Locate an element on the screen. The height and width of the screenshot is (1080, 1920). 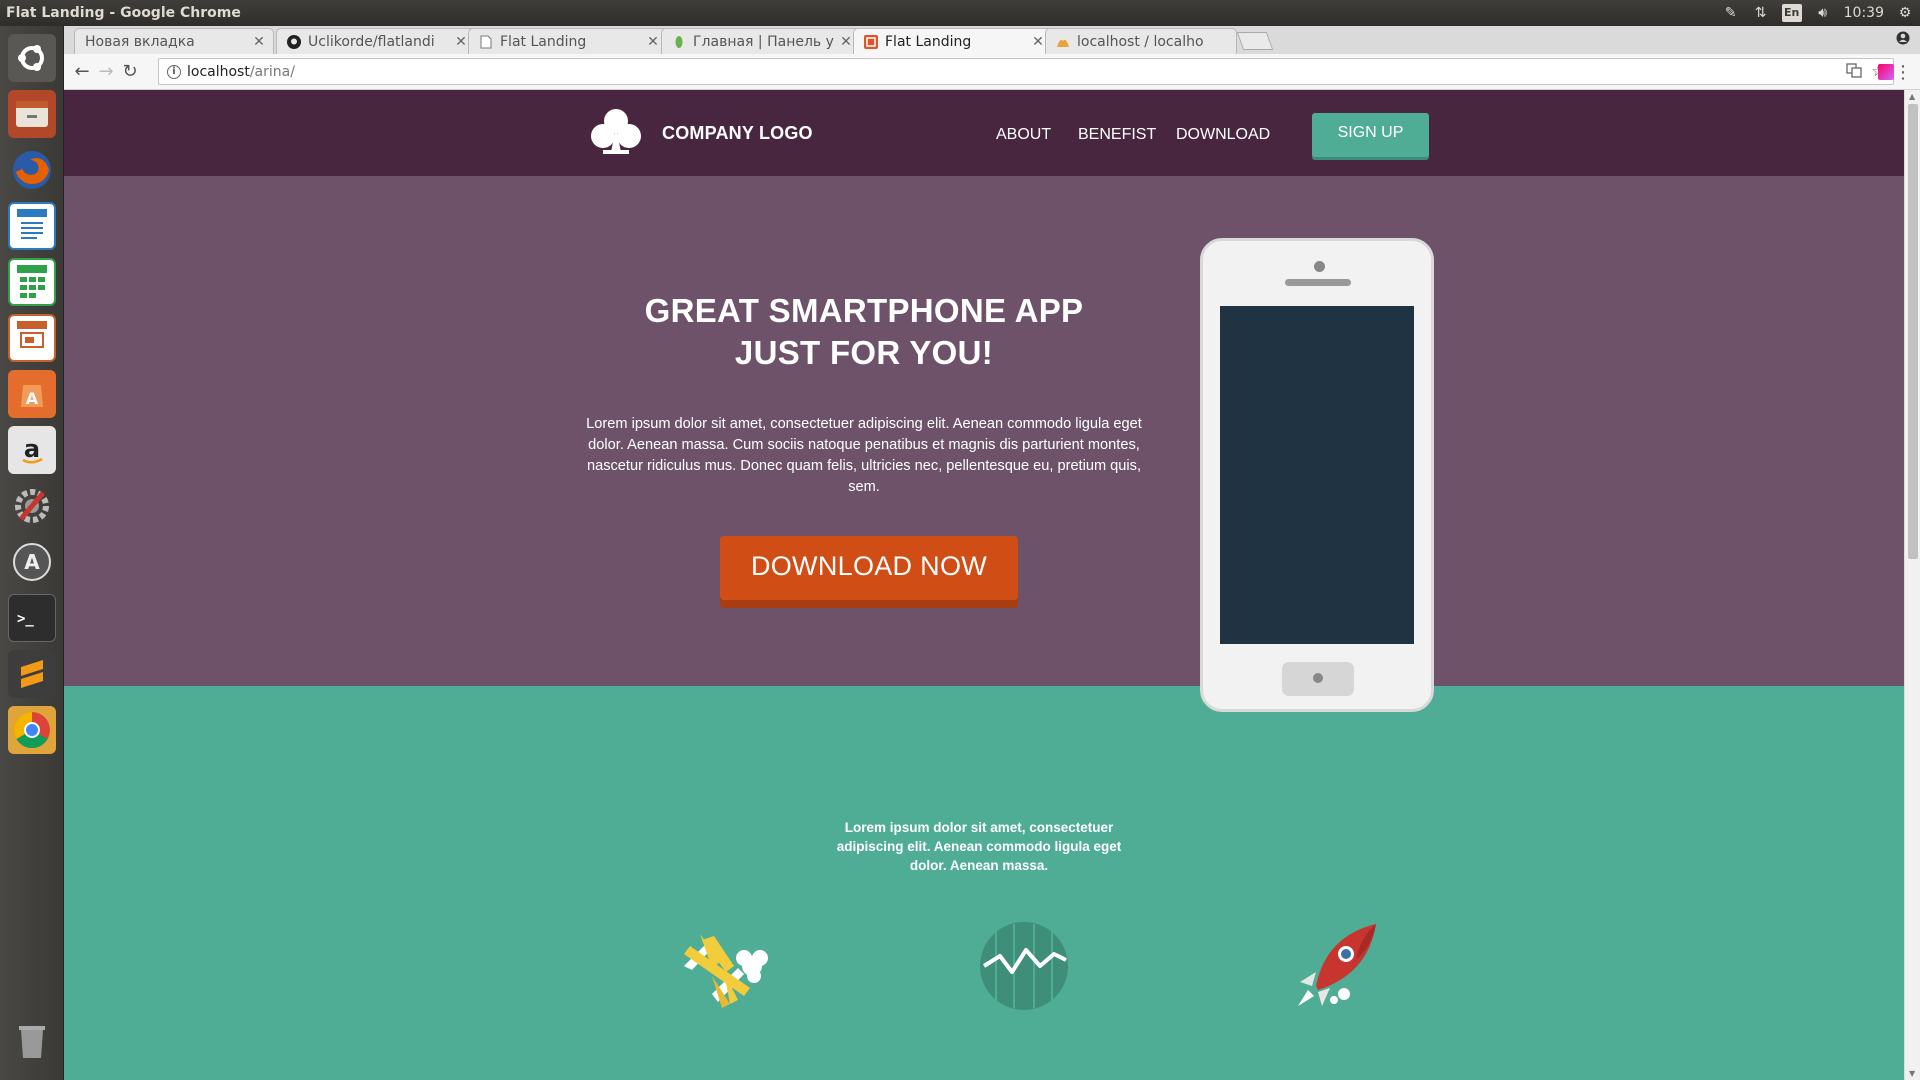
extension-icon is located at coordinates (1886, 72).